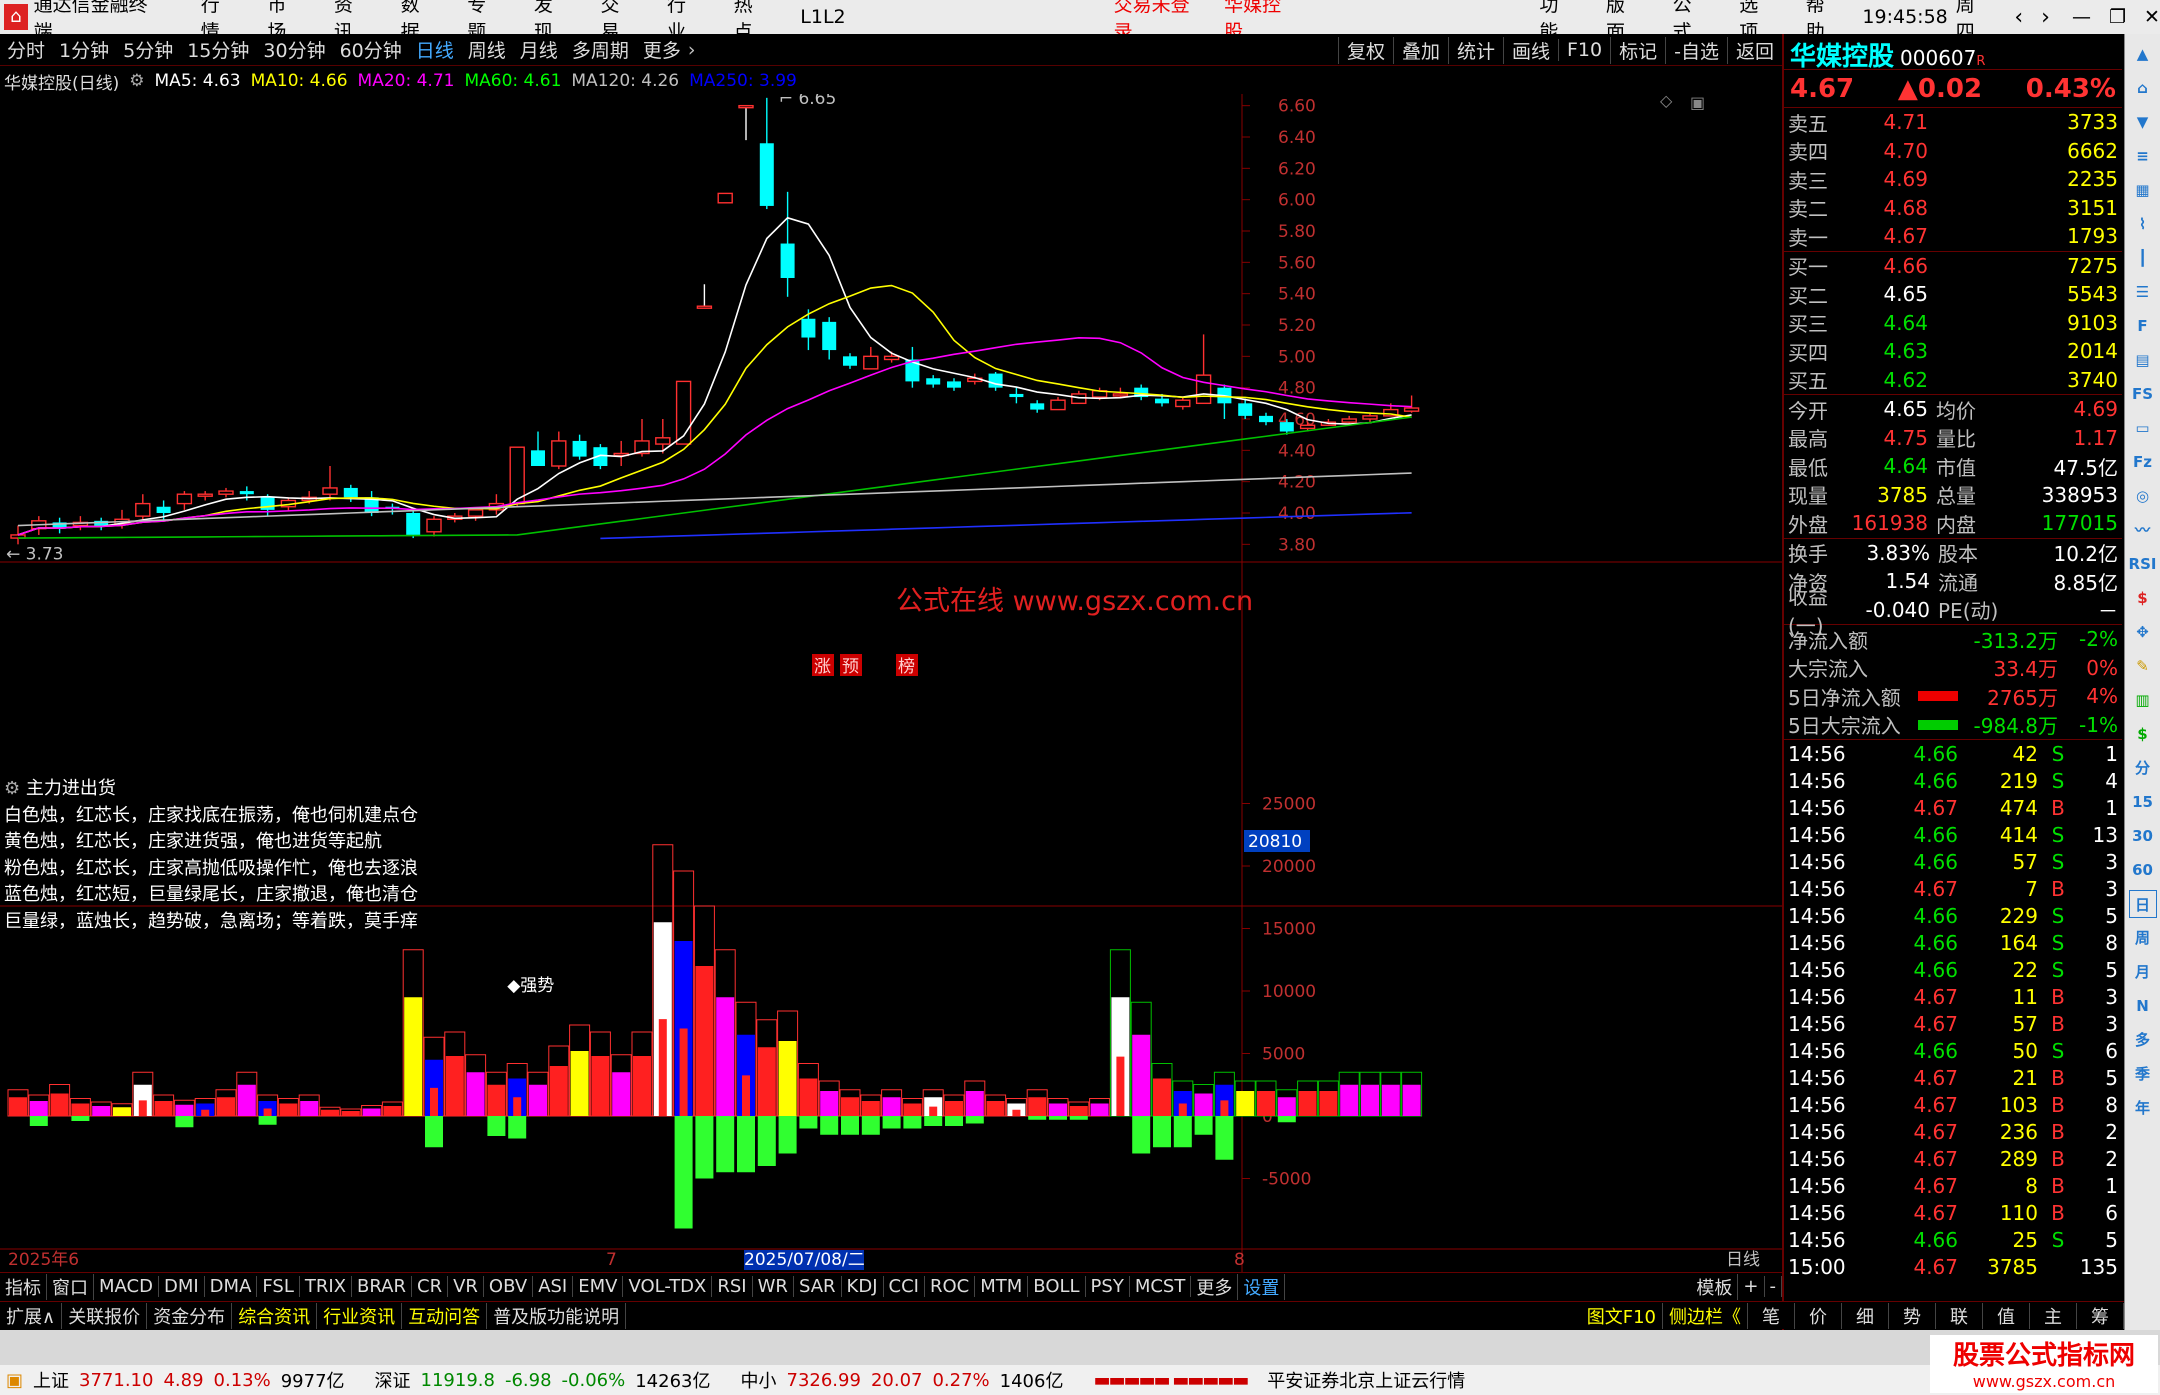 The height and width of the screenshot is (1395, 2160). I want to click on tool-button: F10, so click(1584, 50).